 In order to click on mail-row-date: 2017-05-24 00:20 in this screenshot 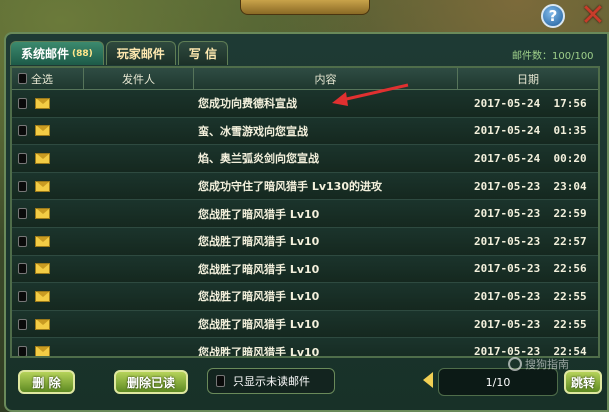, I will do `click(530, 158)`.